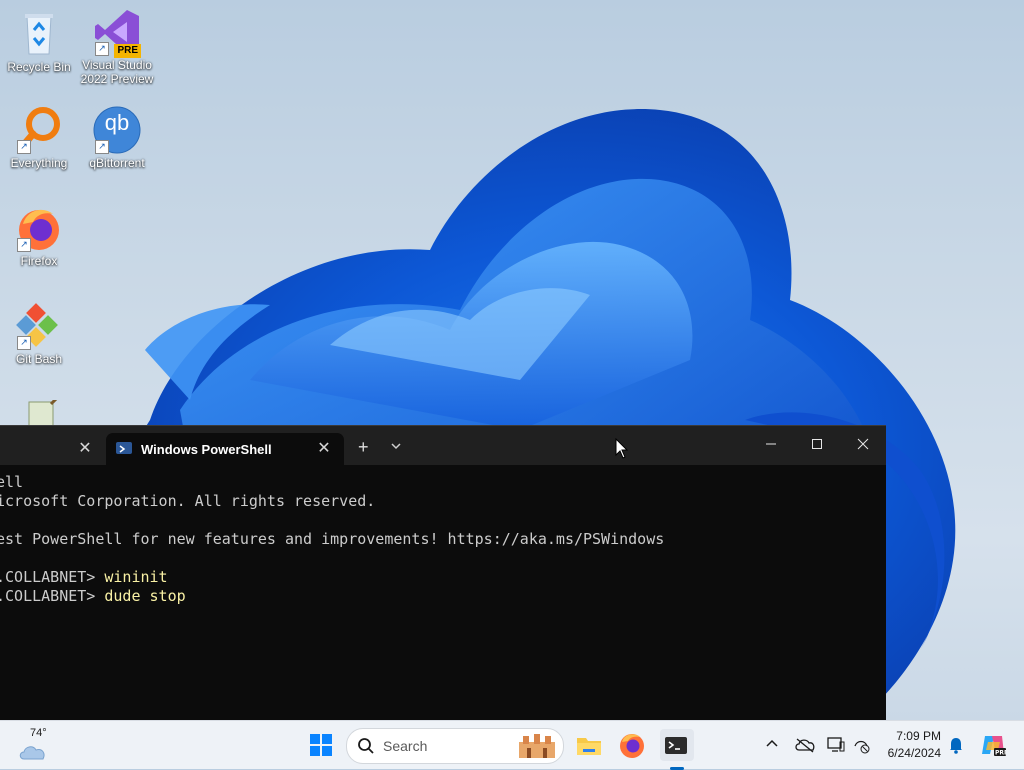 The image size is (1024, 770). I want to click on desktop-icon-label: Recycle Bin, so click(39, 67).